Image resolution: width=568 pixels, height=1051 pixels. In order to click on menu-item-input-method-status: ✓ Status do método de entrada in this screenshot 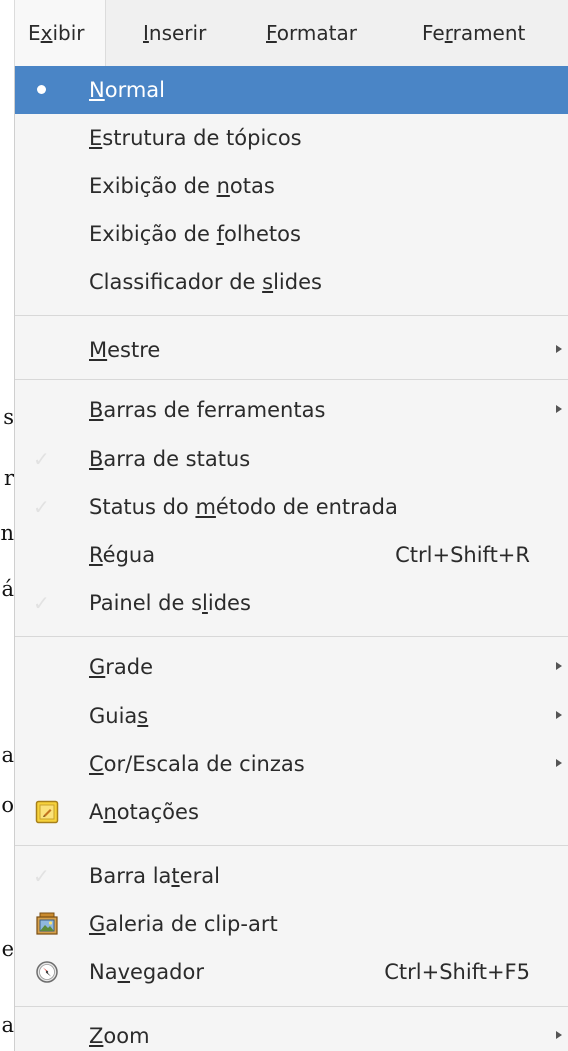, I will do `click(291, 507)`.